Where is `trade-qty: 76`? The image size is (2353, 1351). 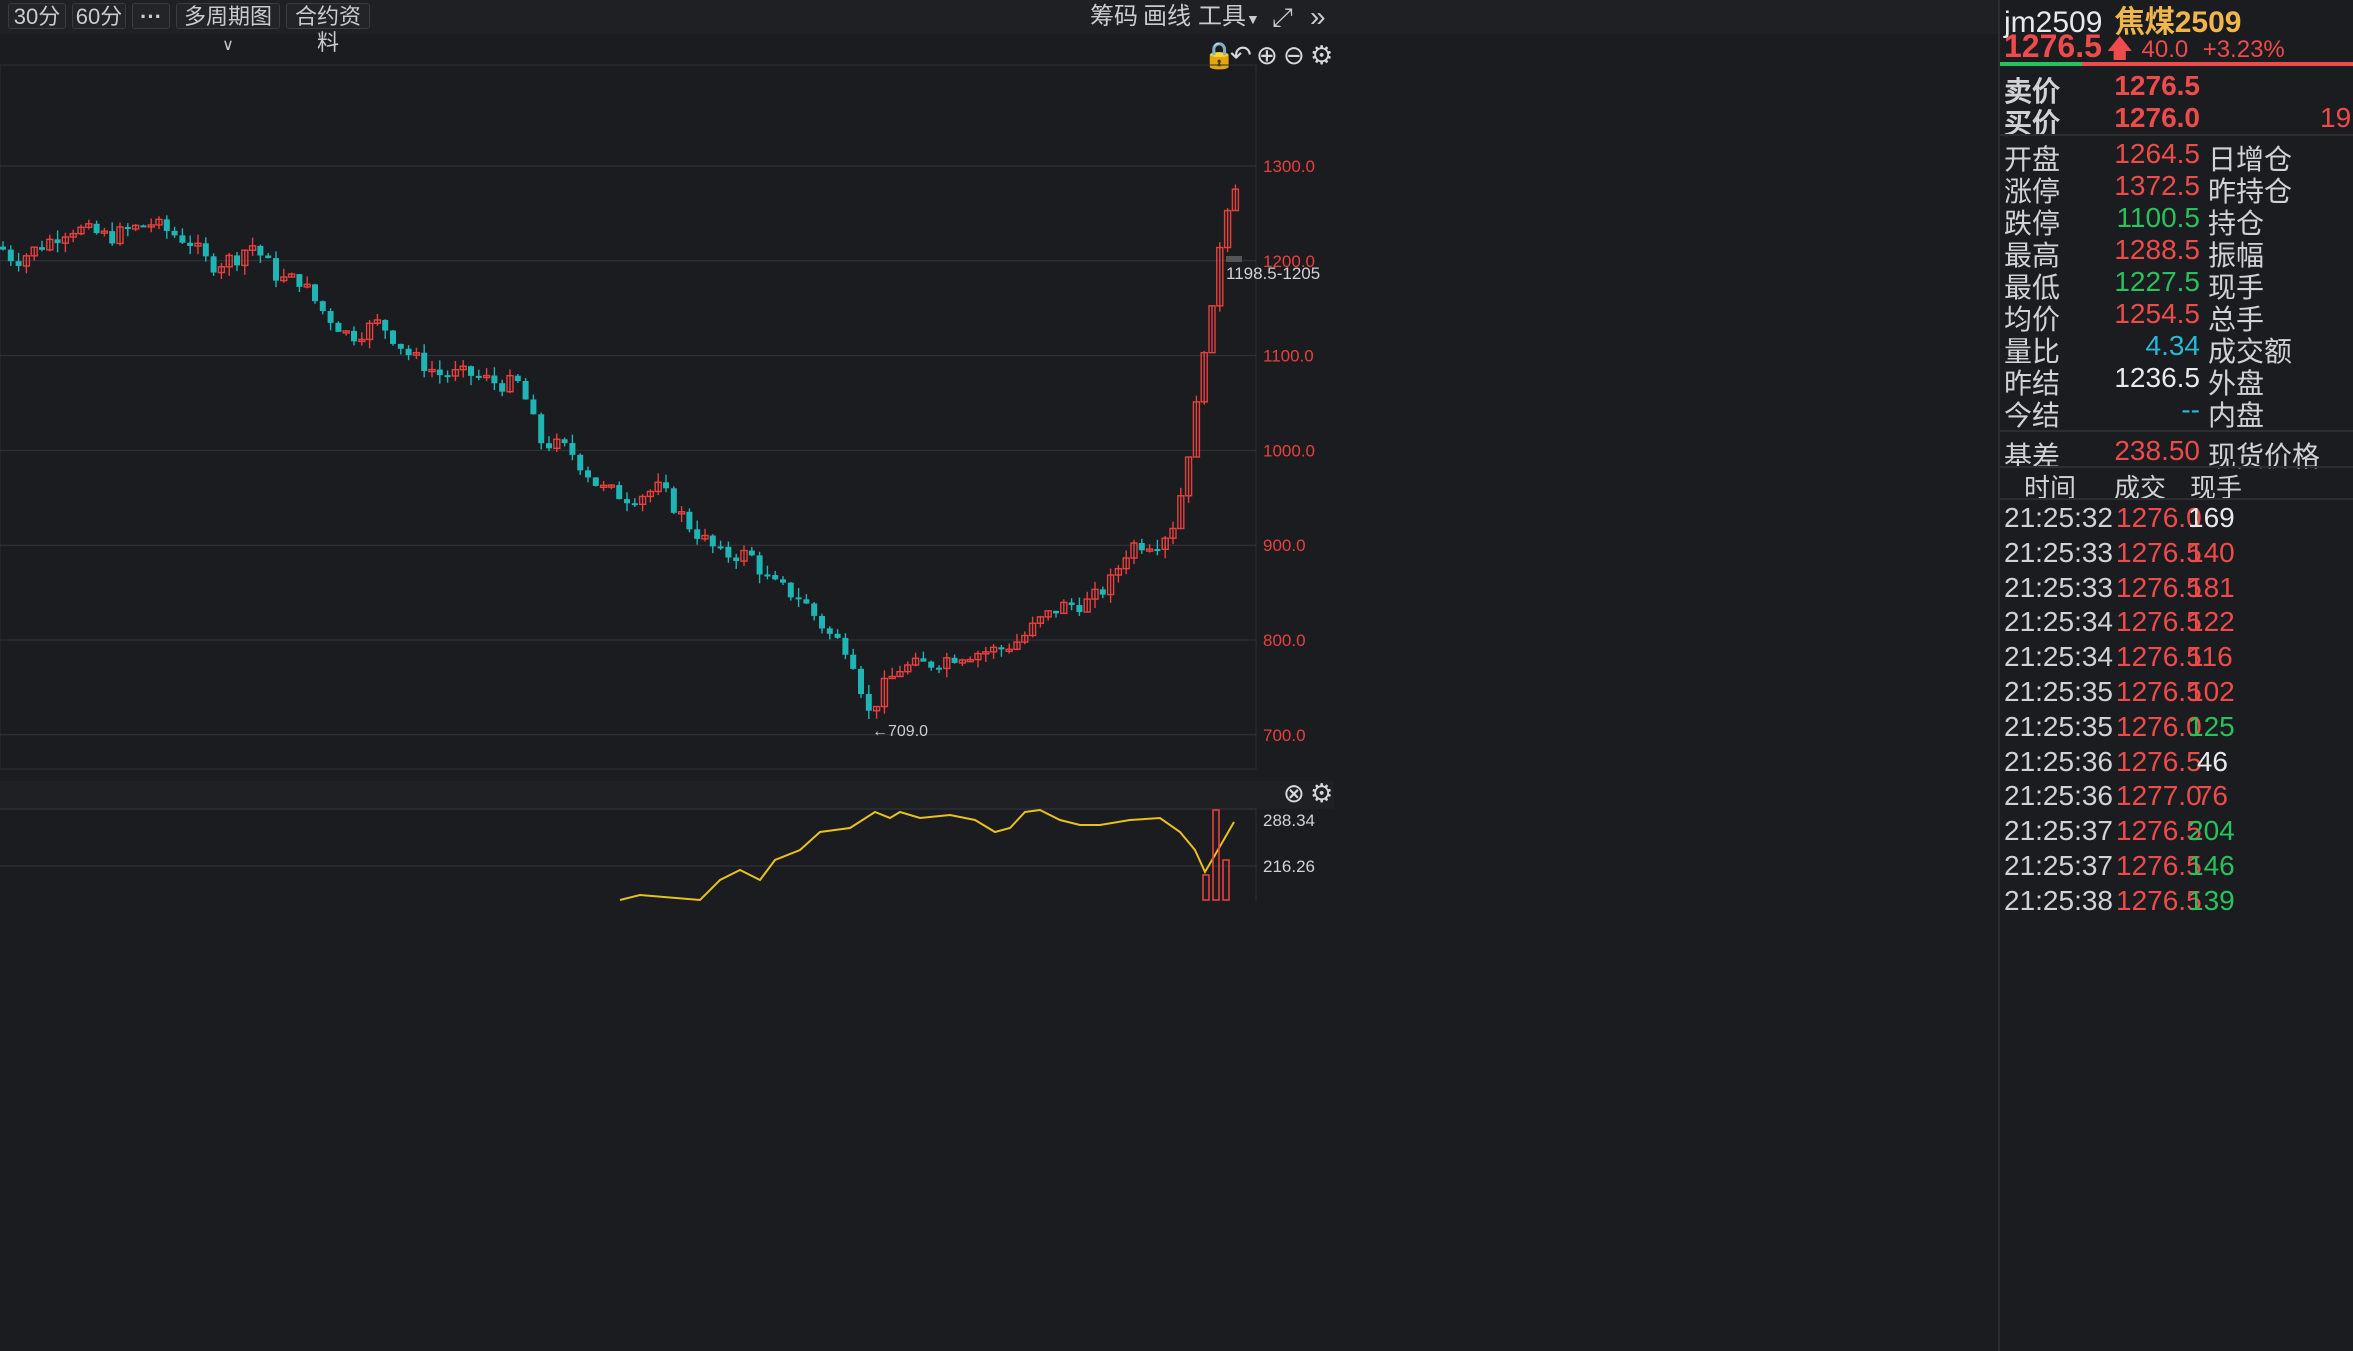 trade-qty: 76 is located at coordinates (2212, 796).